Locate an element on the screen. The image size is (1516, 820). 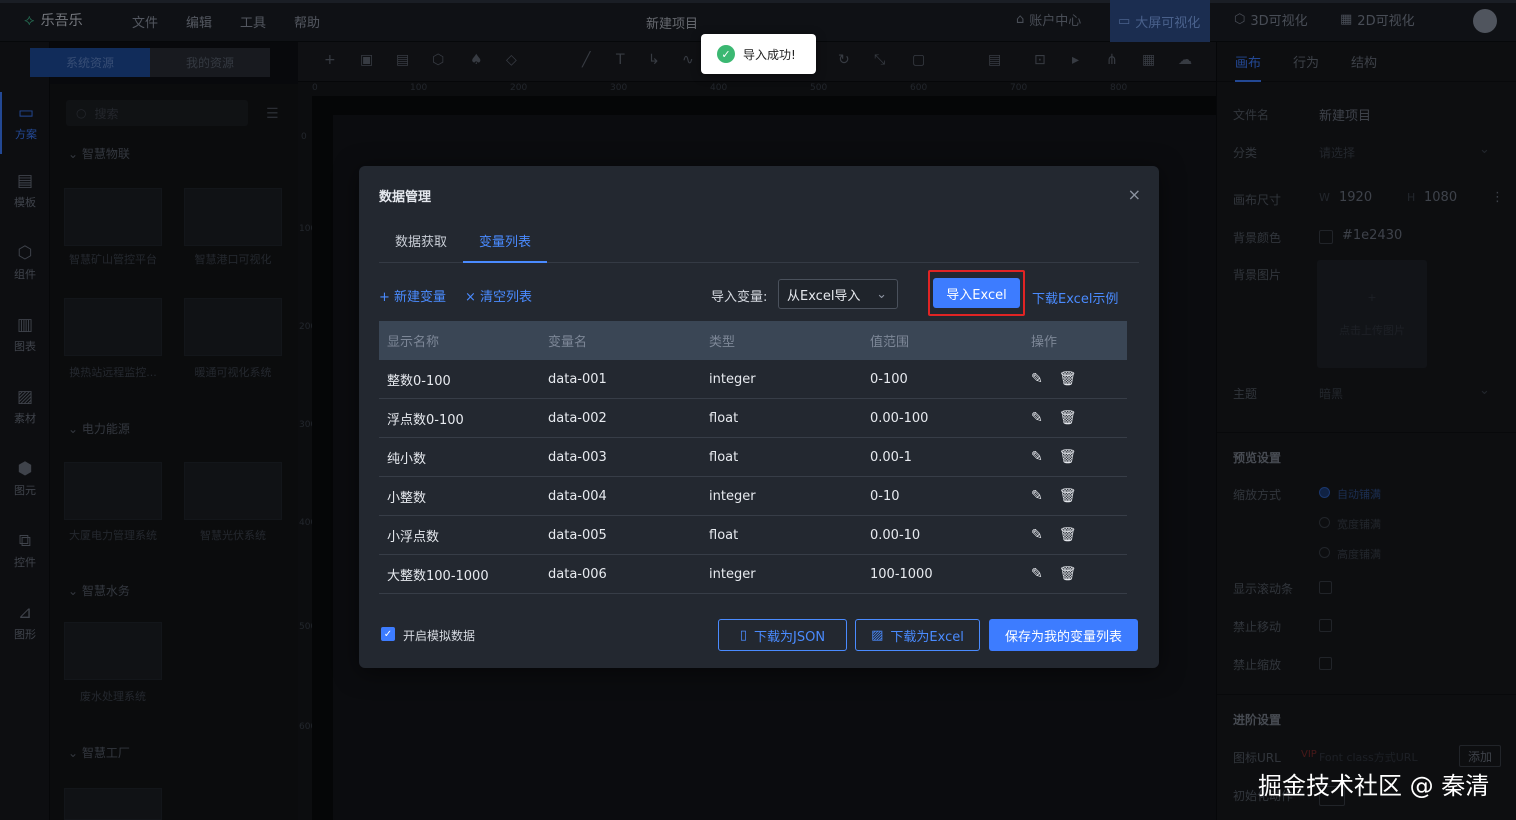
column-header: 显示名称 is located at coordinates (413, 342).